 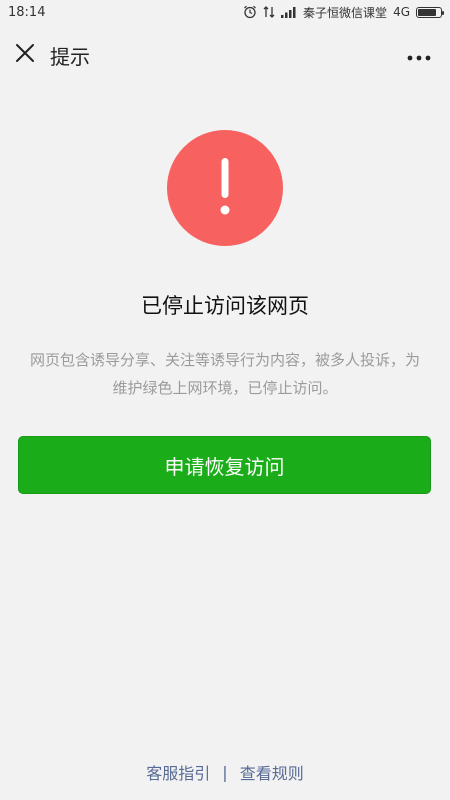 What do you see at coordinates (178, 772) in the screenshot?
I see `customer-service-guide-link: 客服指引` at bounding box center [178, 772].